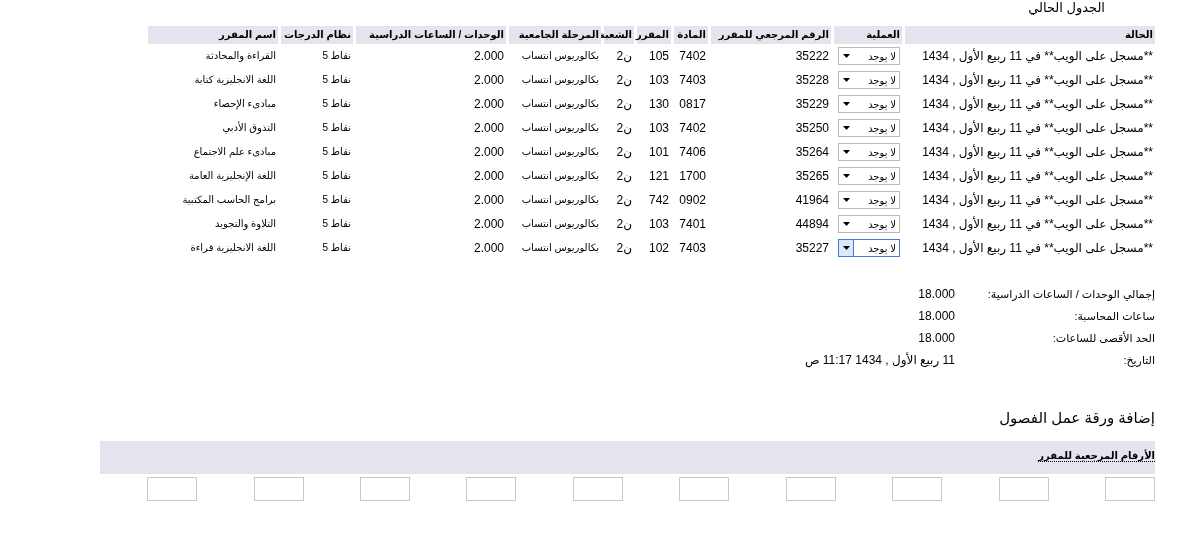 The width and height of the screenshot is (1201, 547). What do you see at coordinates (691, 35) in the screenshot?
I see `column-header: المادة` at bounding box center [691, 35].